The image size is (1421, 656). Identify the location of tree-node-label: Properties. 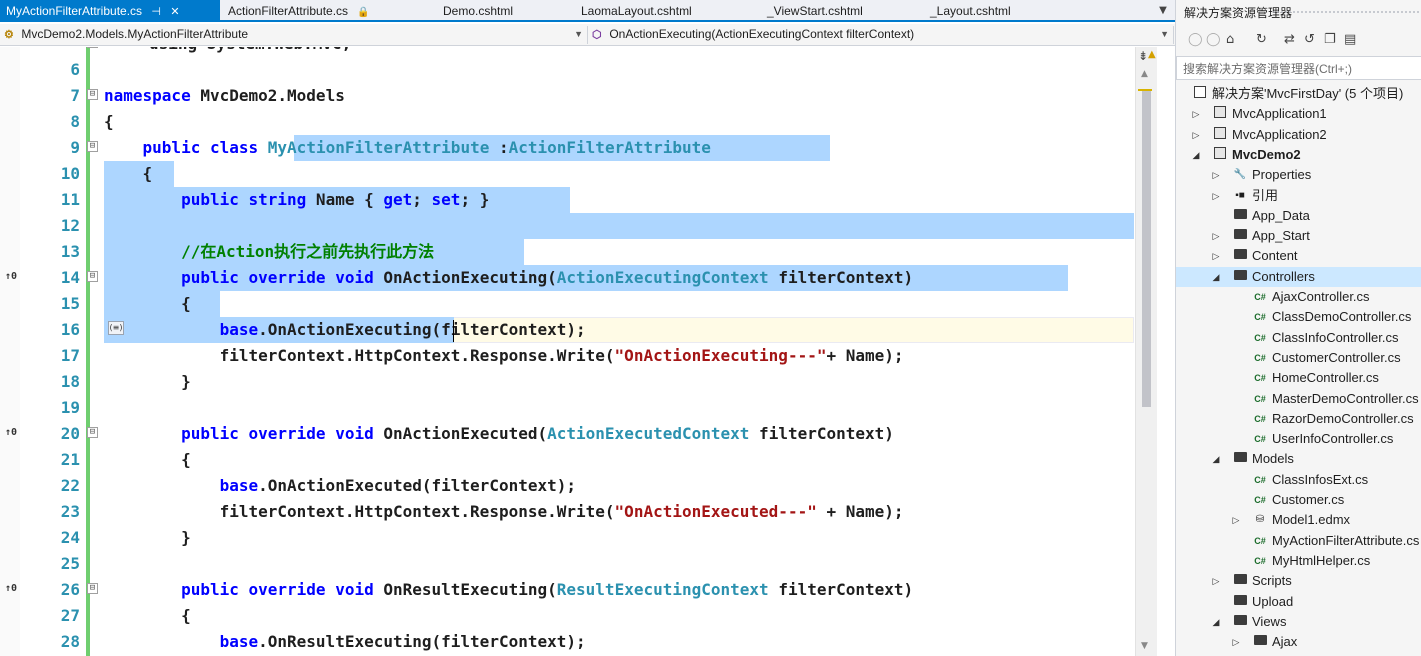
(1282, 174).